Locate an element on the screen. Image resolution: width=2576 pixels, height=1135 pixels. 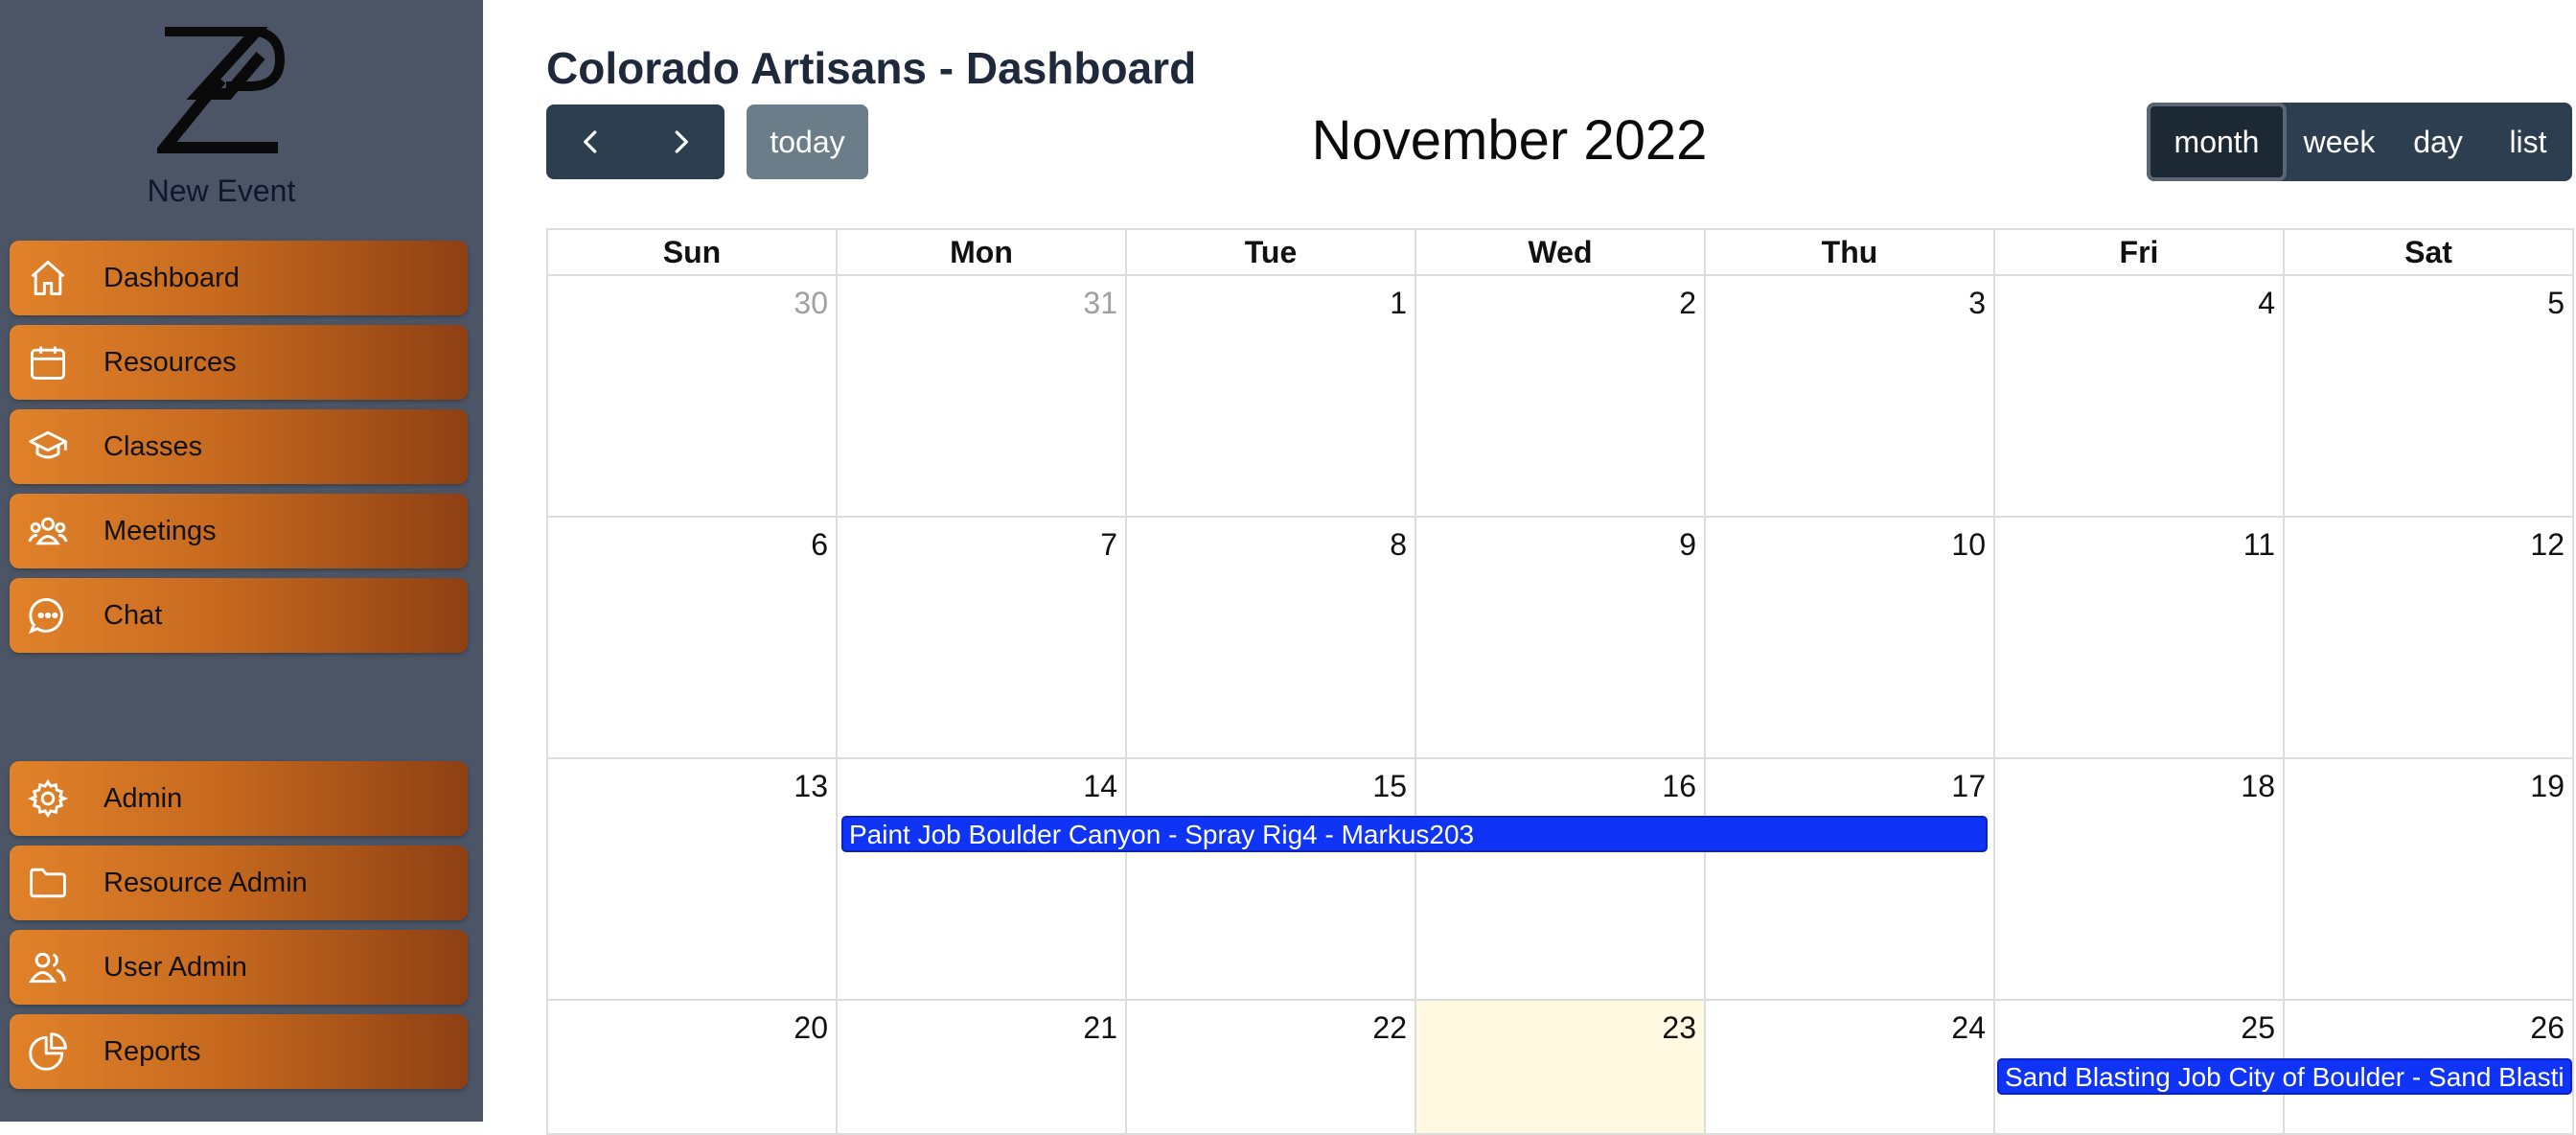
day-number: 1 is located at coordinates (1398, 303).